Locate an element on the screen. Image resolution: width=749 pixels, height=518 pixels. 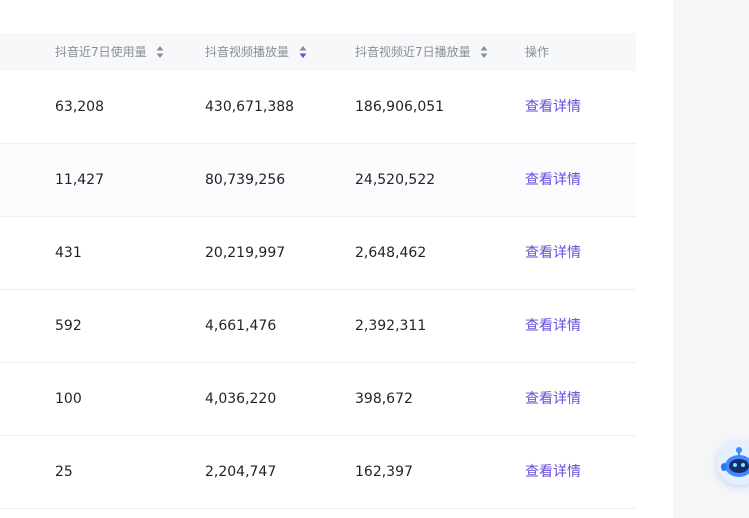
cell-plays-7d: 398,672 is located at coordinates (384, 399).